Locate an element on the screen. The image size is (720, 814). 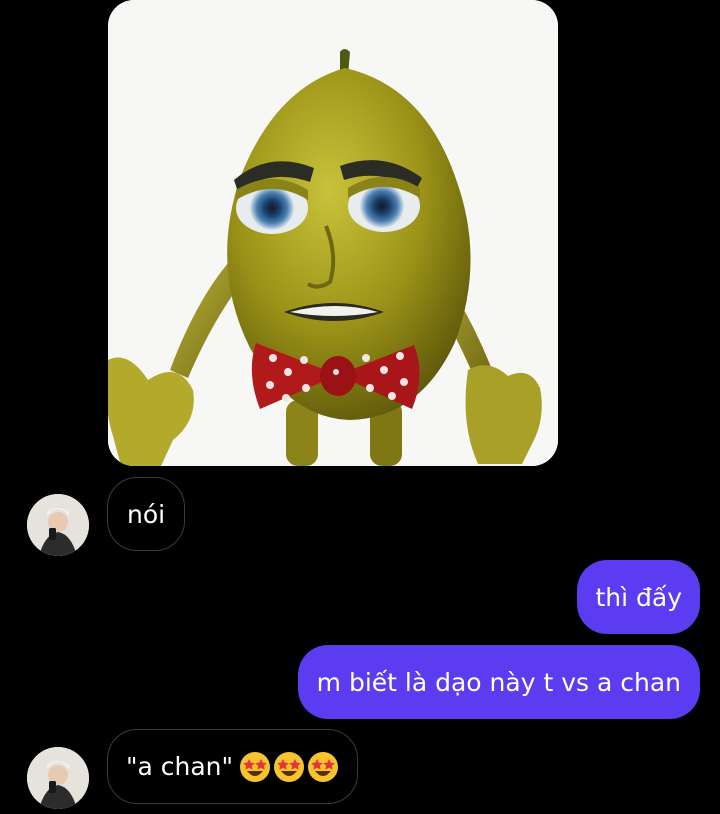
message-text: nói is located at coordinates (146, 514).